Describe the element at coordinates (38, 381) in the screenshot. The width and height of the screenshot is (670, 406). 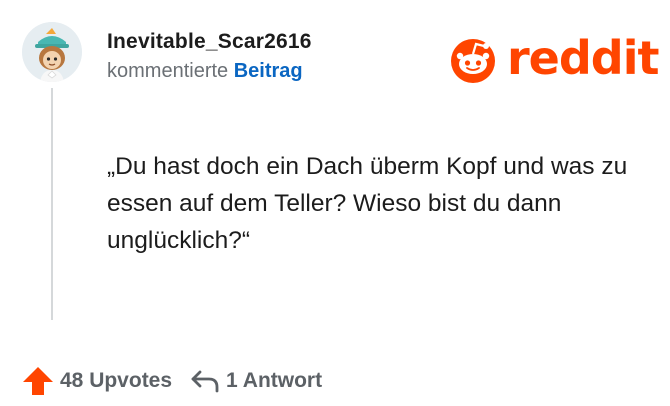
I see `upvote-arrow-icon` at that location.